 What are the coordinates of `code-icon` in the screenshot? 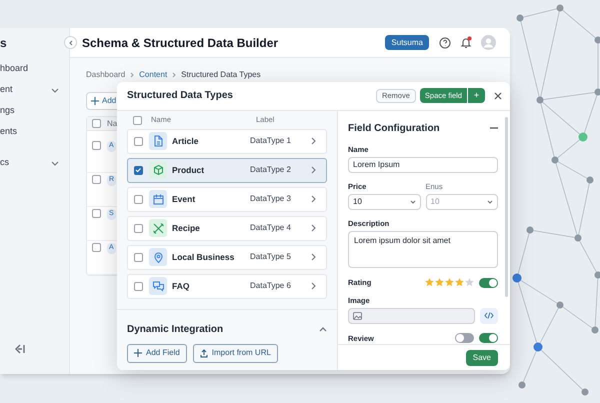 It's located at (489, 316).